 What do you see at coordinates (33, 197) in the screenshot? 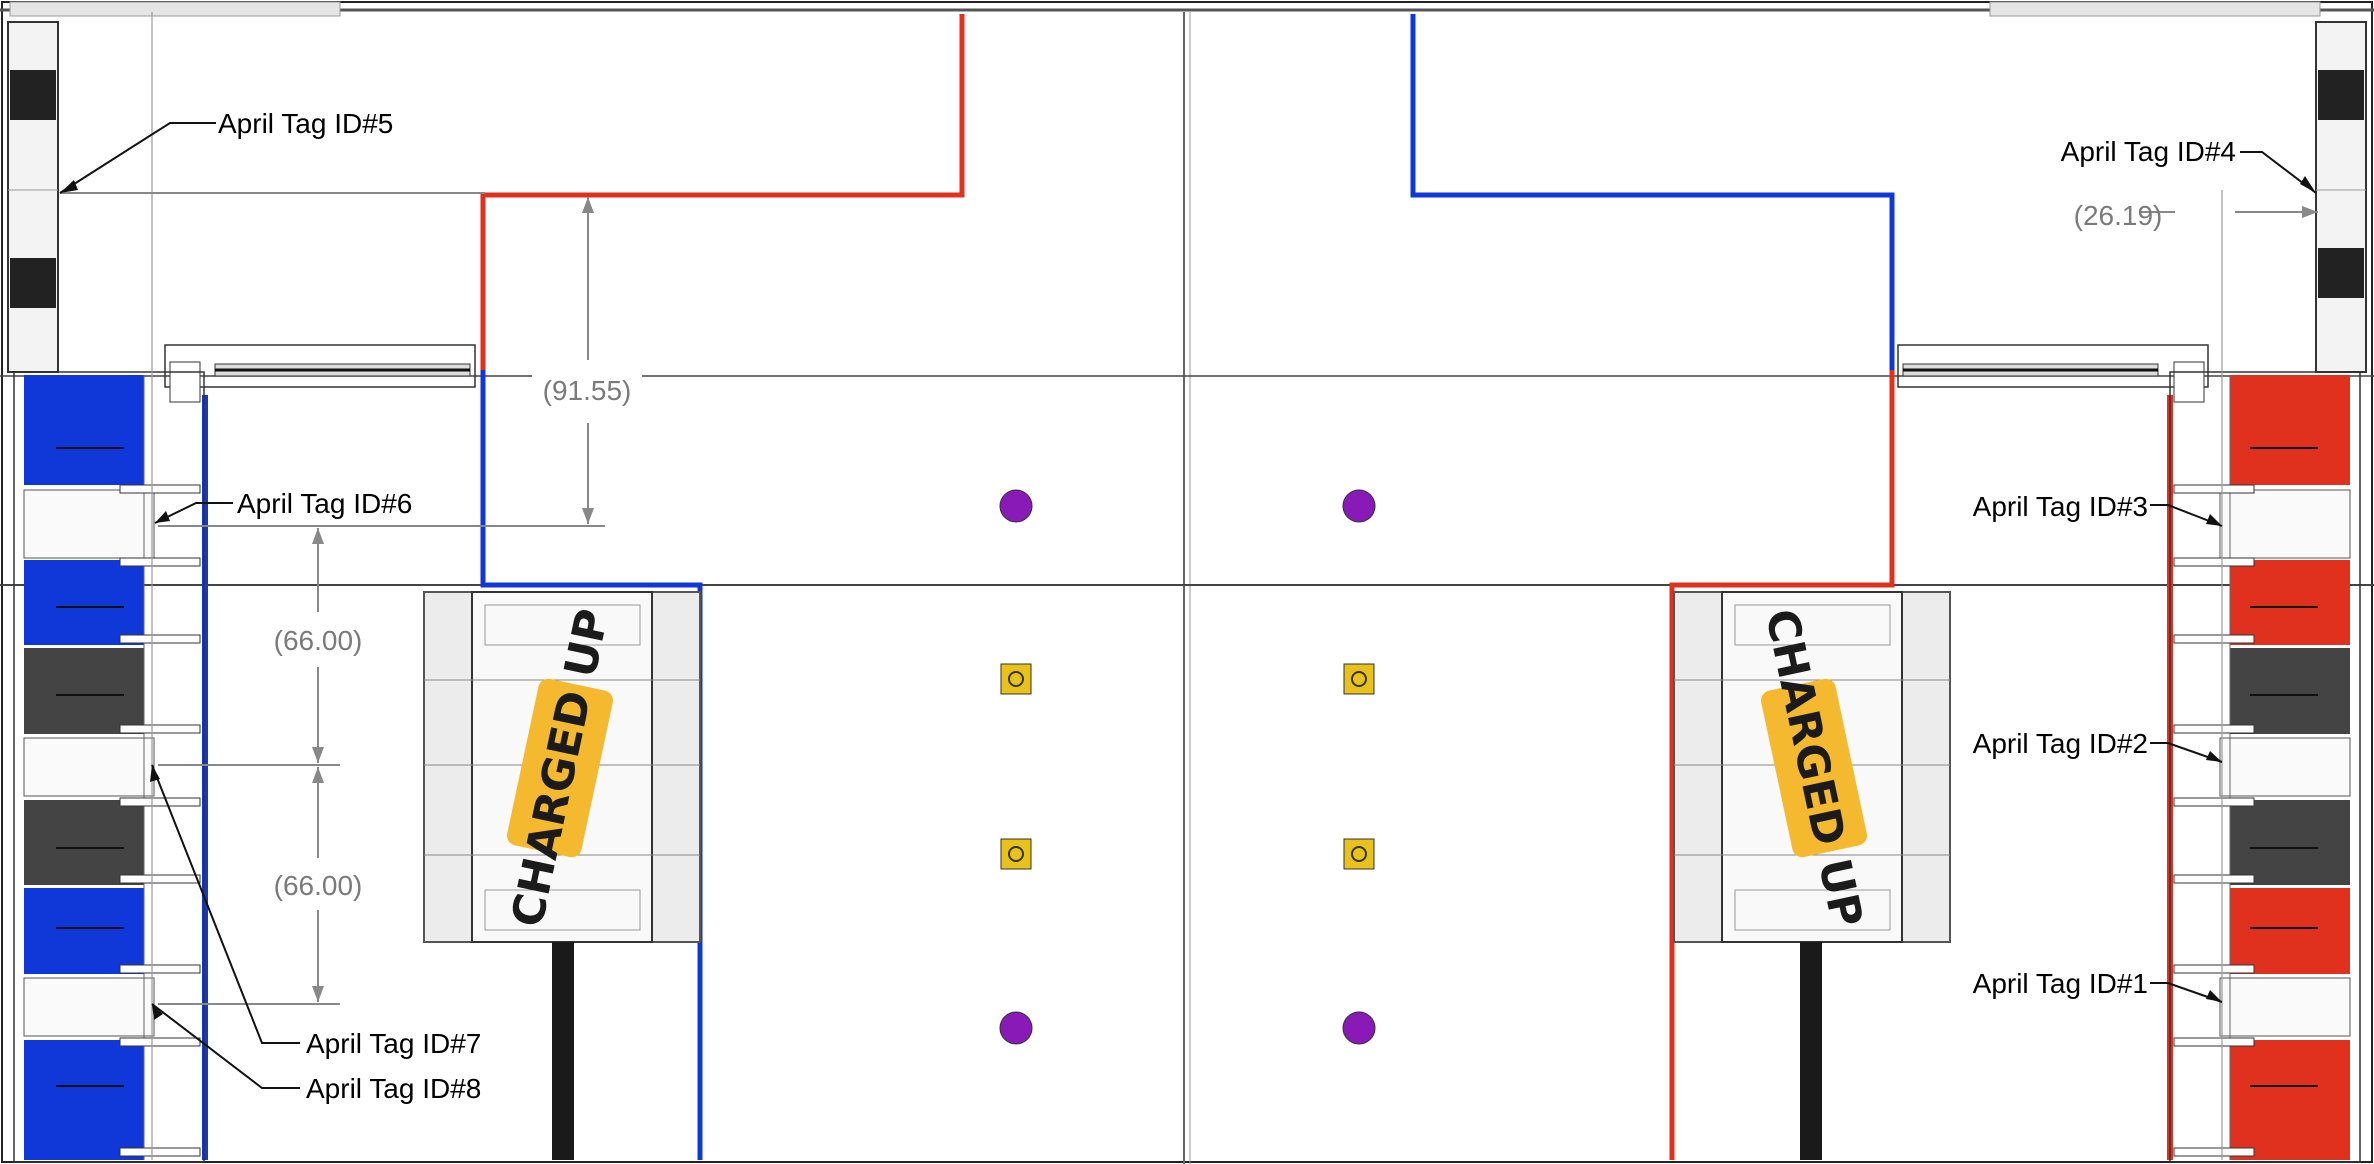
I see `substation-left` at bounding box center [33, 197].